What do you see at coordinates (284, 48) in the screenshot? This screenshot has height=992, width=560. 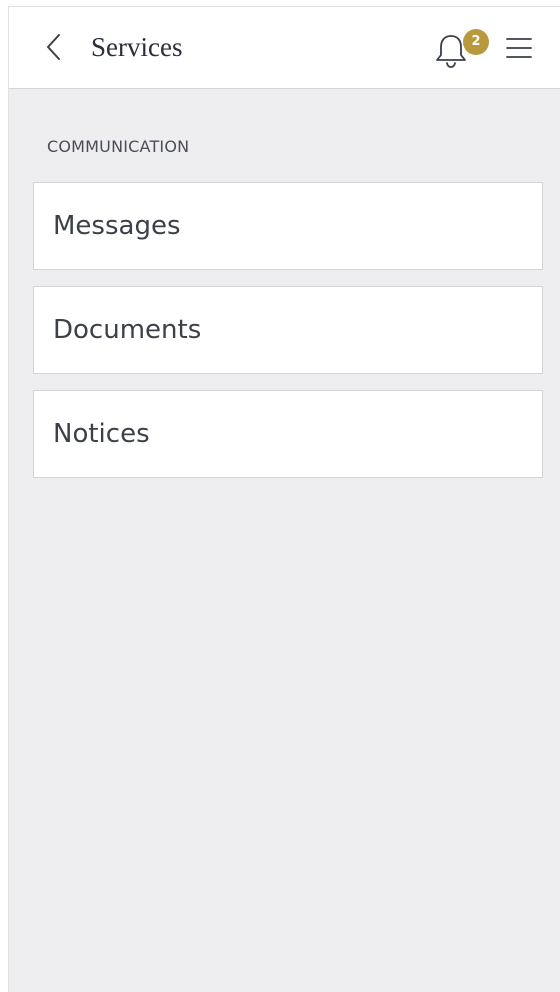 I see `top-bar: Services 2` at bounding box center [284, 48].